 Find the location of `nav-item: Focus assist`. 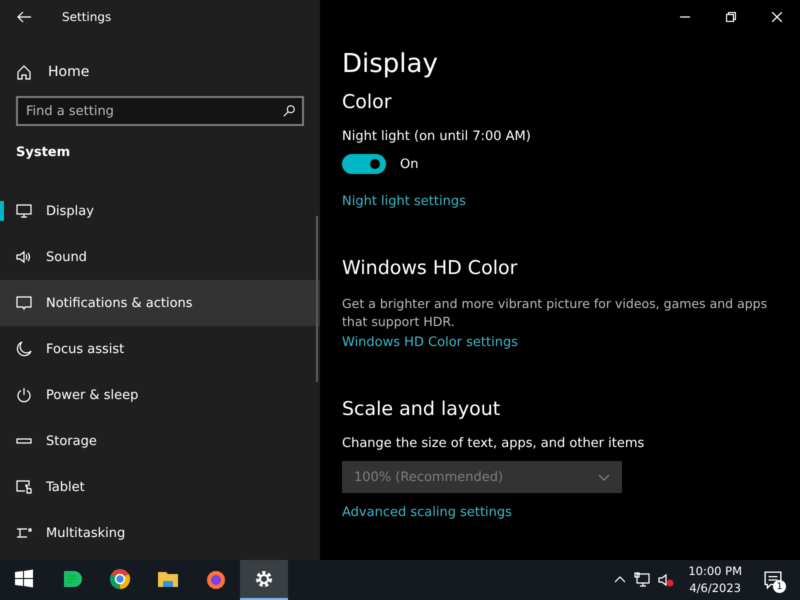

nav-item: Focus assist is located at coordinates (160, 349).